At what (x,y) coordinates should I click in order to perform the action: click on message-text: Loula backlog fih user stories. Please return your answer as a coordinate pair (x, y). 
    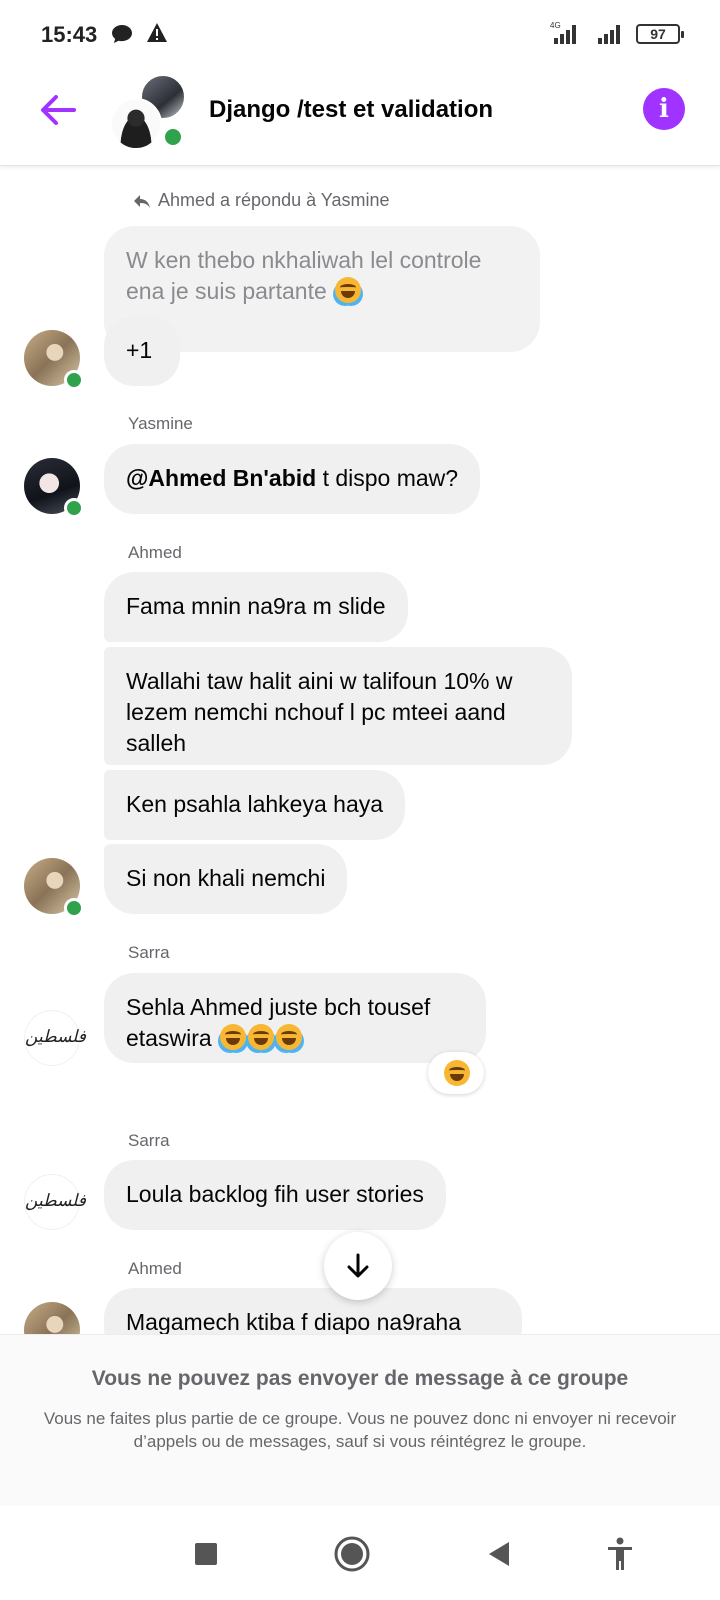
    Looking at the image, I should click on (275, 1194).